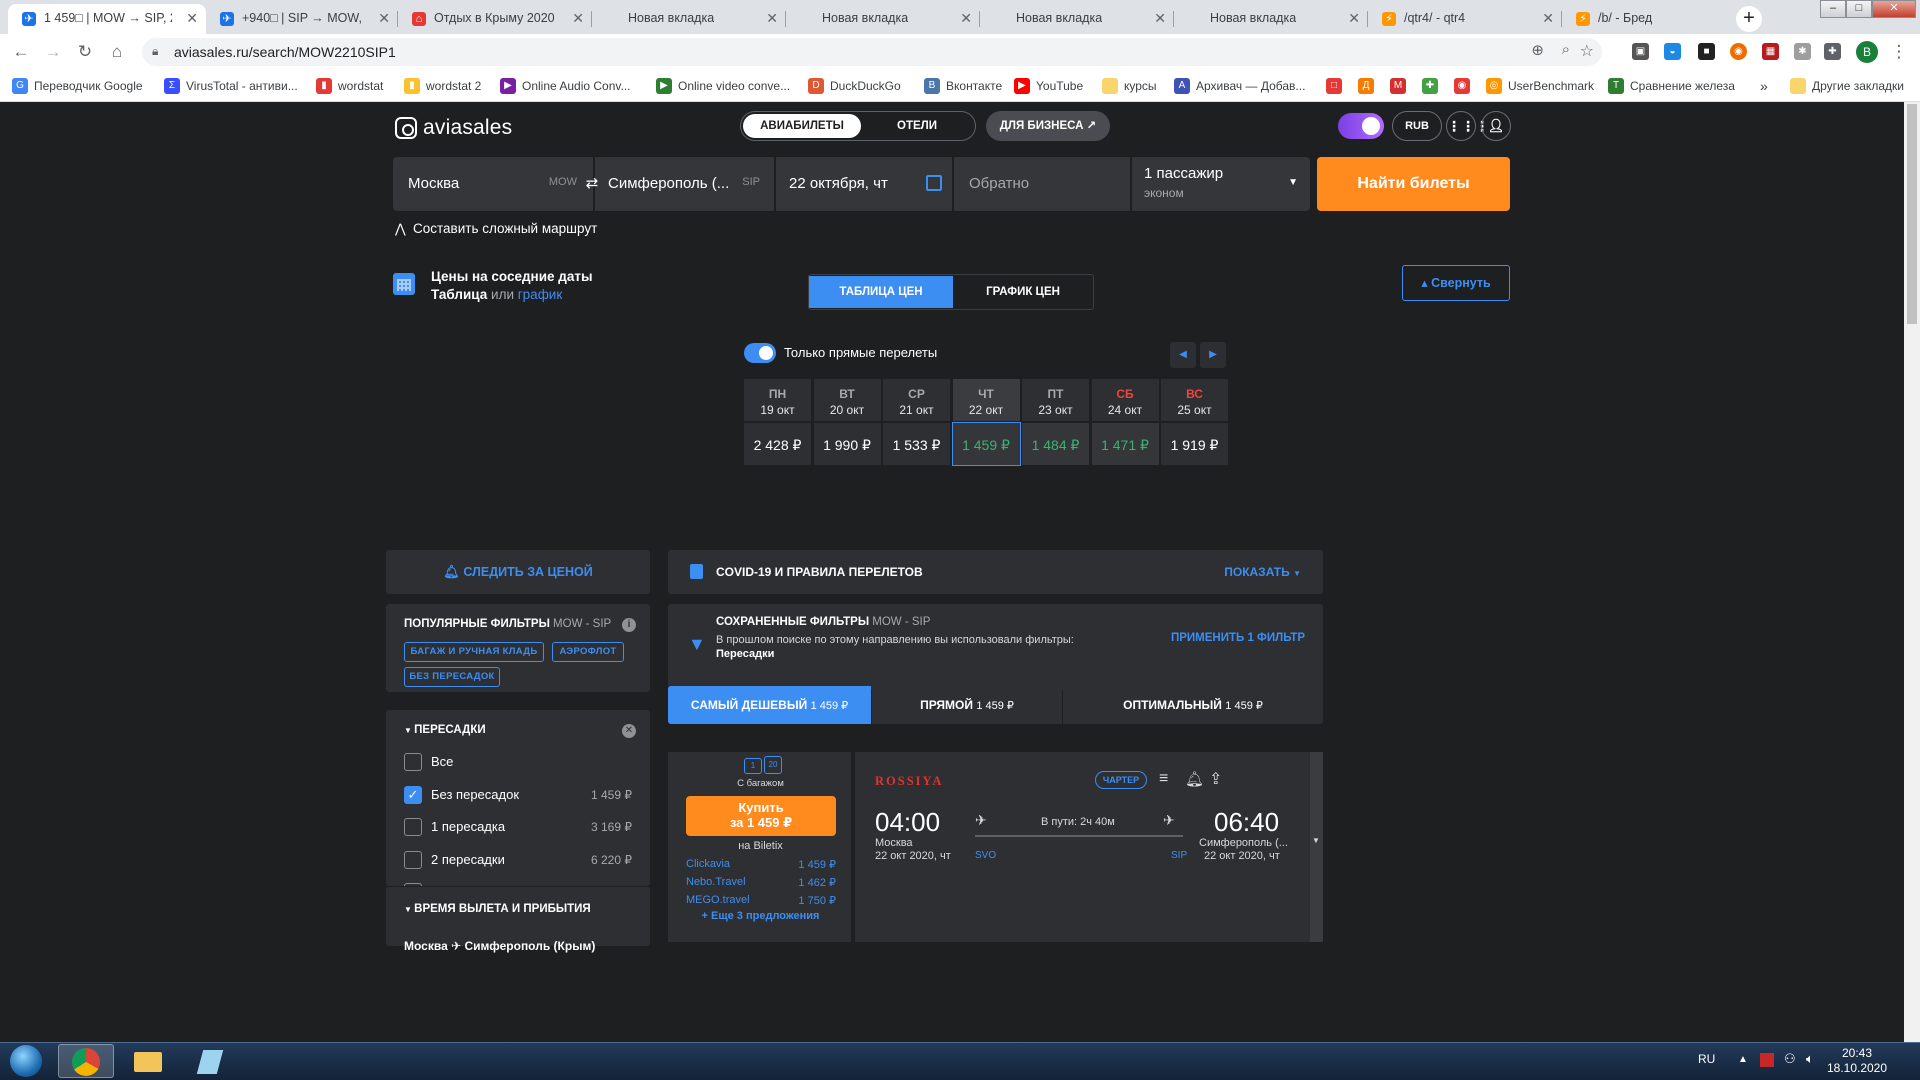  Describe the element at coordinates (1770, 51) in the screenshot. I see `extension-icon: ▦` at that location.